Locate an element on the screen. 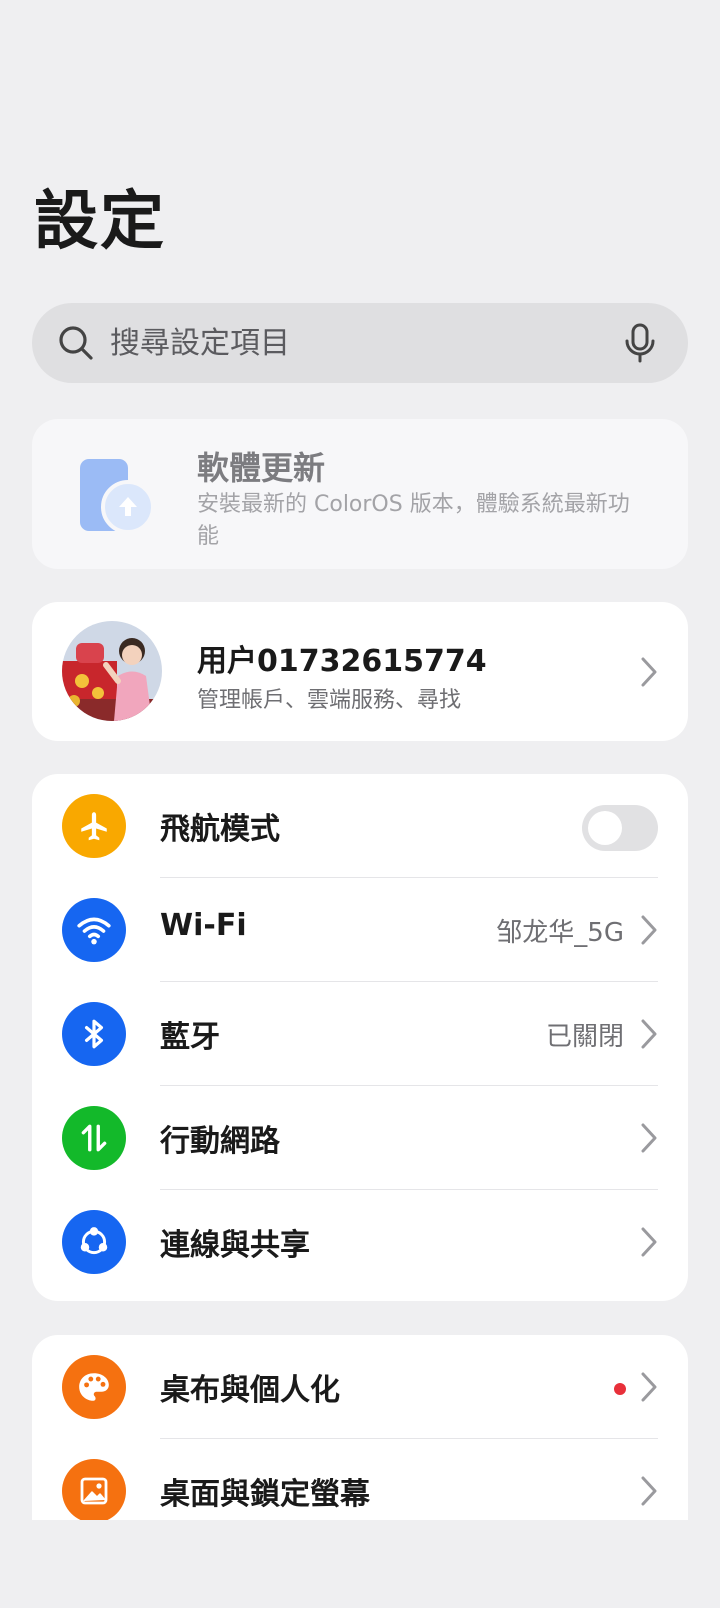  home-lock-screen-row: 桌面與鎖定螢幕 is located at coordinates (360, 1479).